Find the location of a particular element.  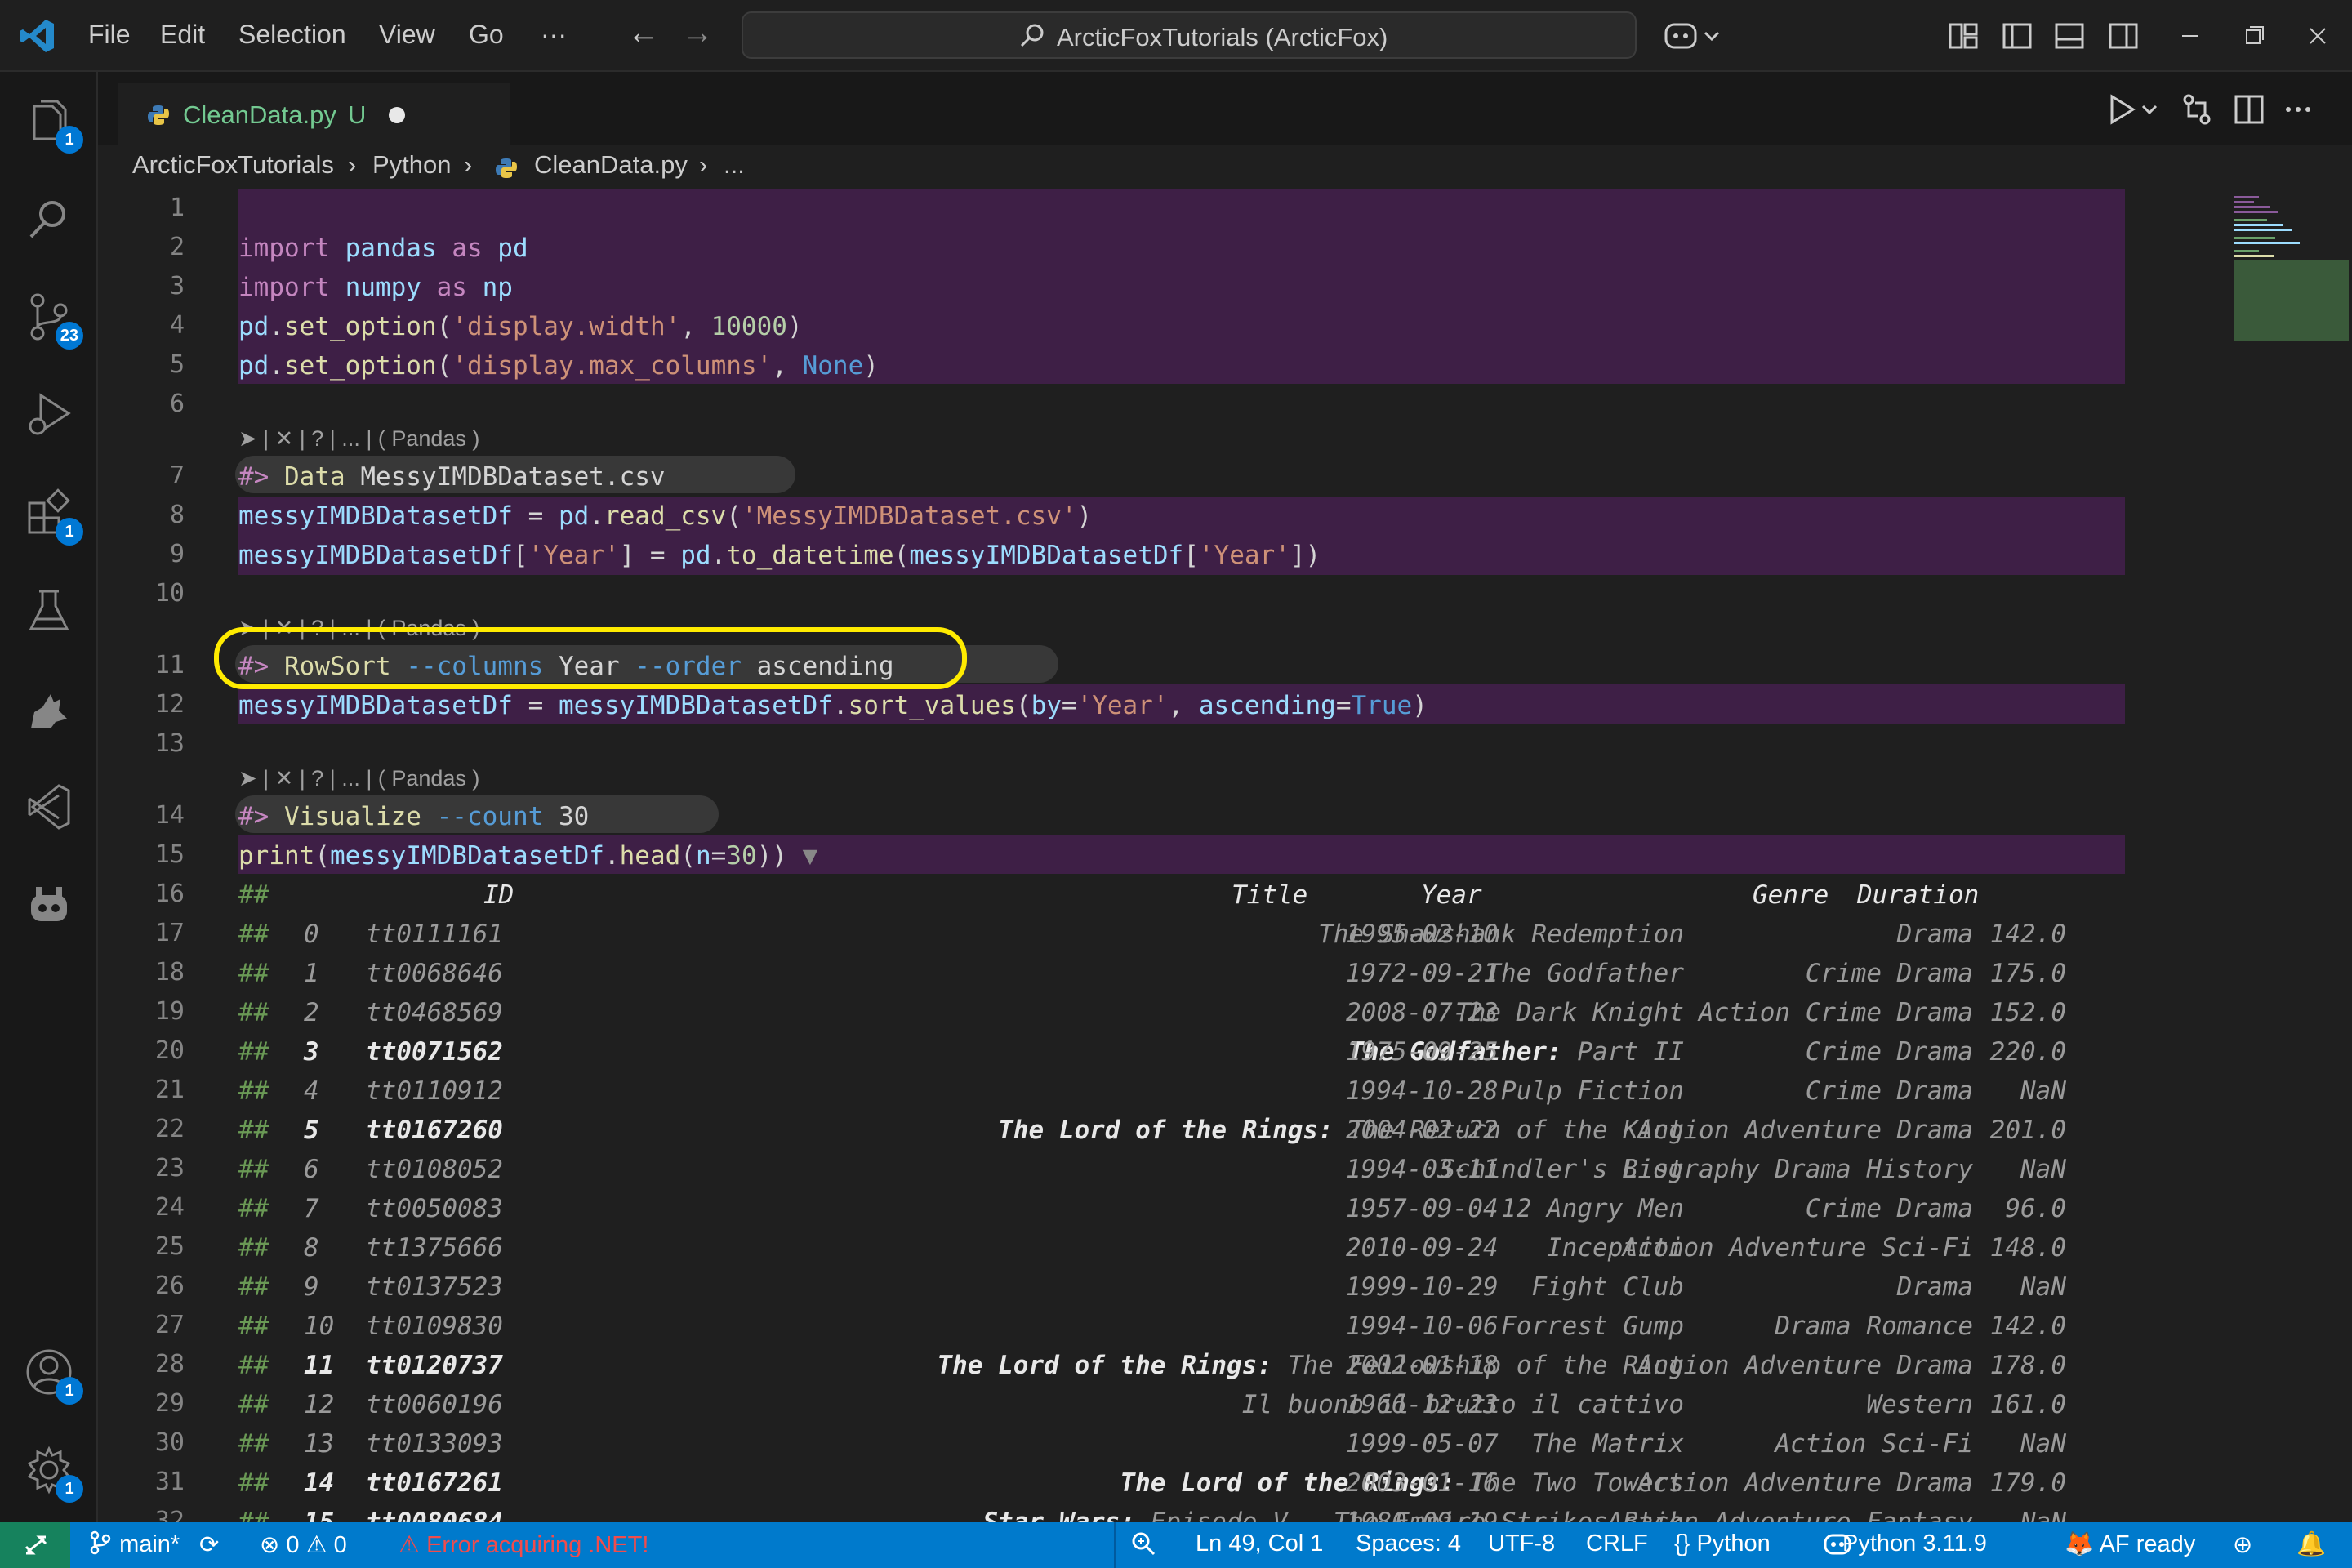

menu-more: ··· is located at coordinates (554, 35).